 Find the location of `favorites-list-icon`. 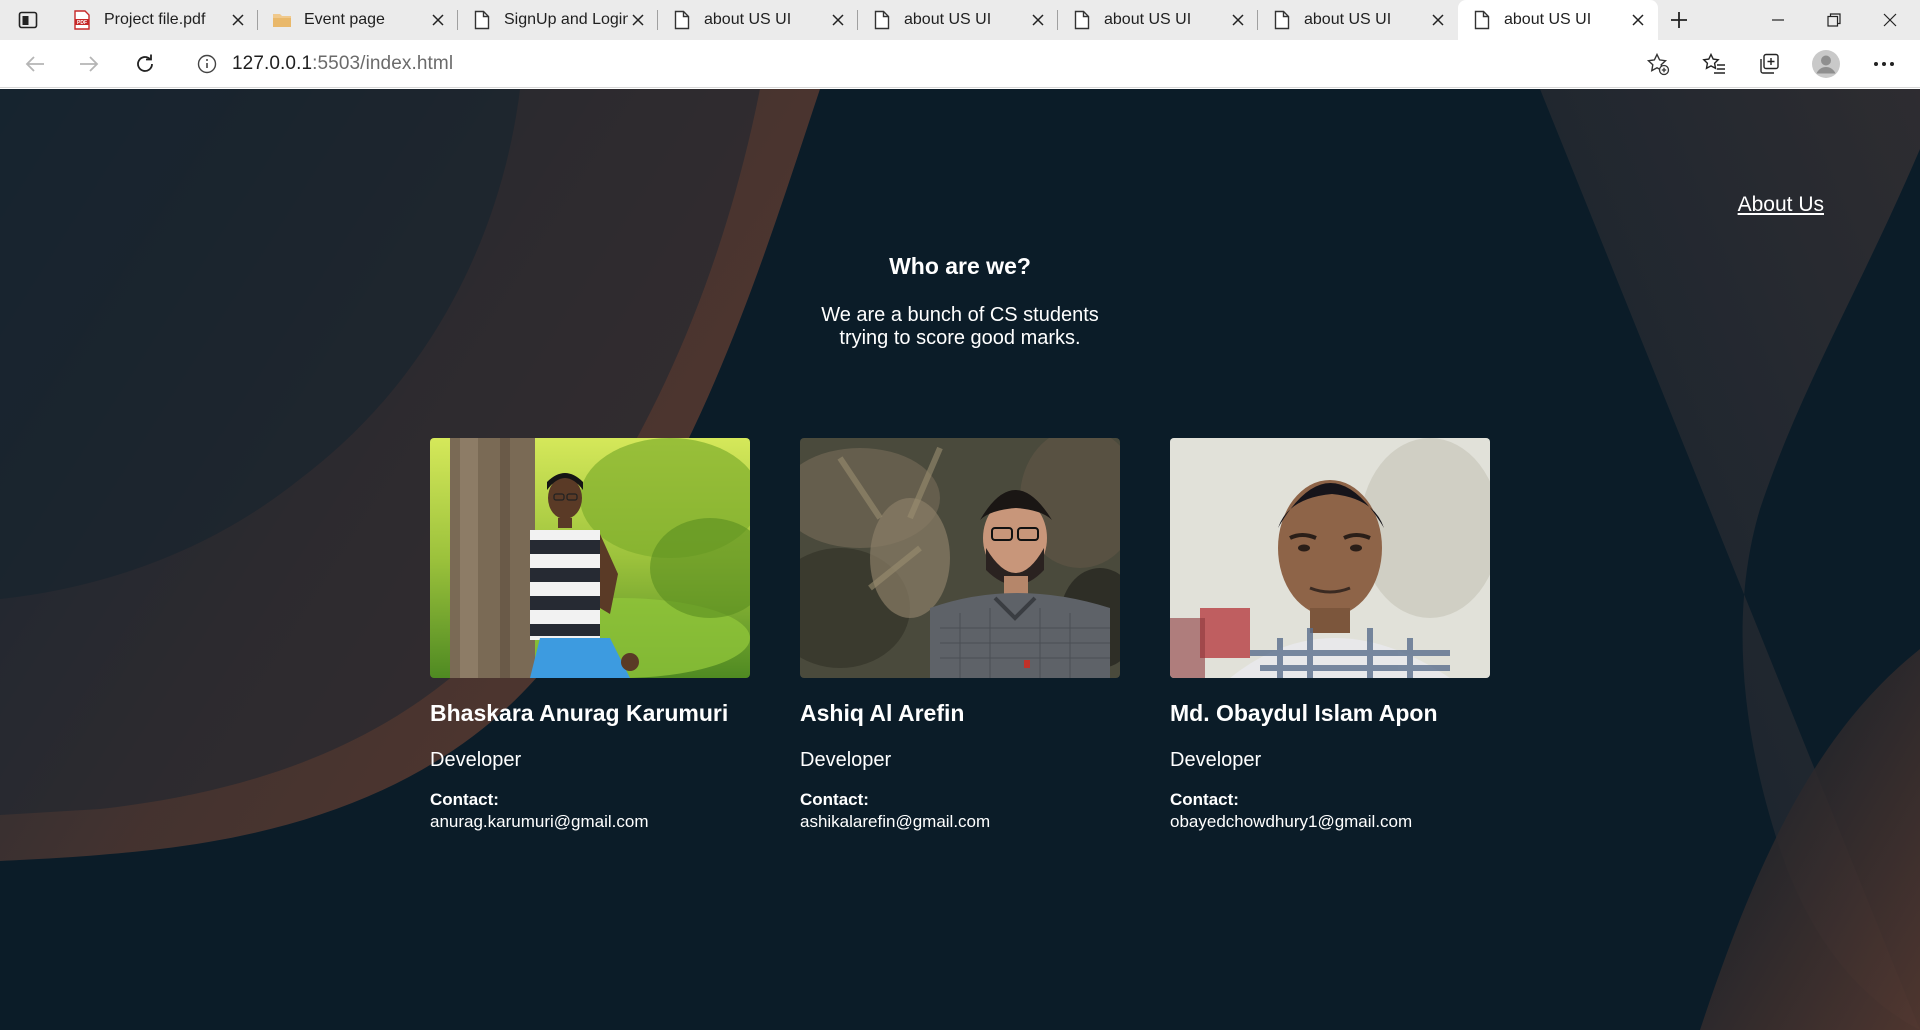

favorites-list-icon is located at coordinates (1713, 63).